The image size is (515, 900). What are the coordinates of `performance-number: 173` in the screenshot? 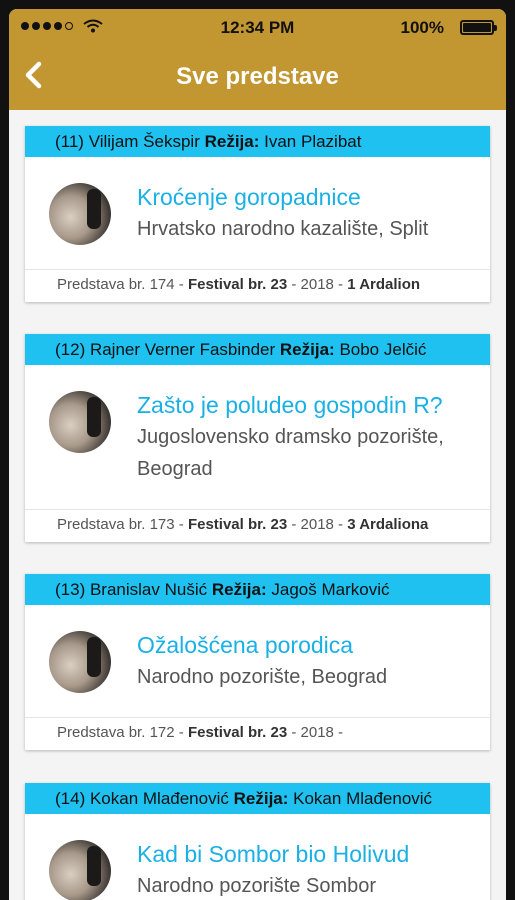 It's located at (162, 524).